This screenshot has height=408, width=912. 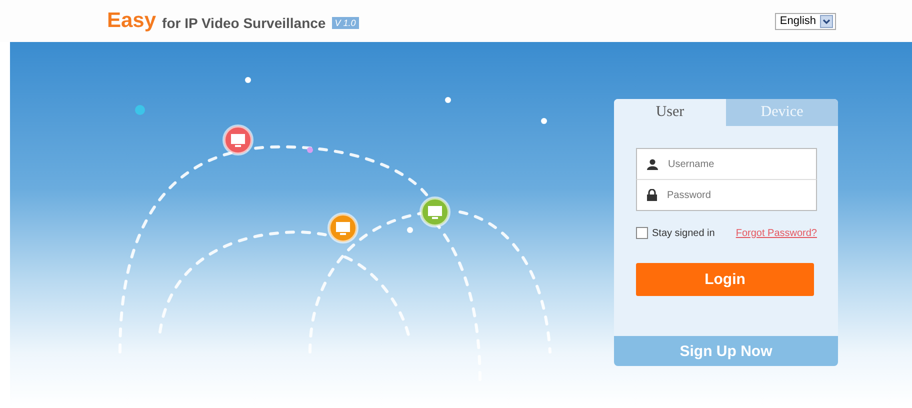 I want to click on login-tab: Device, so click(x=782, y=112).